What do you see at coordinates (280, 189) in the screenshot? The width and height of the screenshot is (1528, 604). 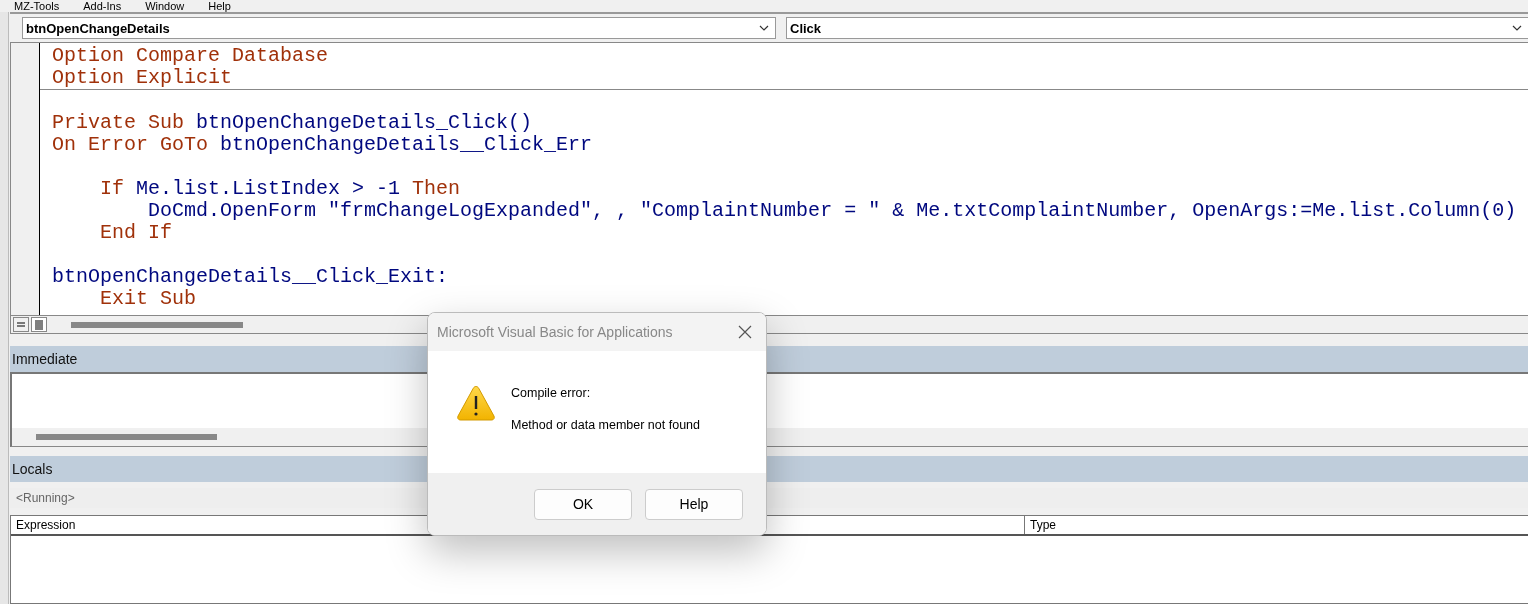 I see `code-line: If Me.list.ListIndex > -1 Then` at bounding box center [280, 189].